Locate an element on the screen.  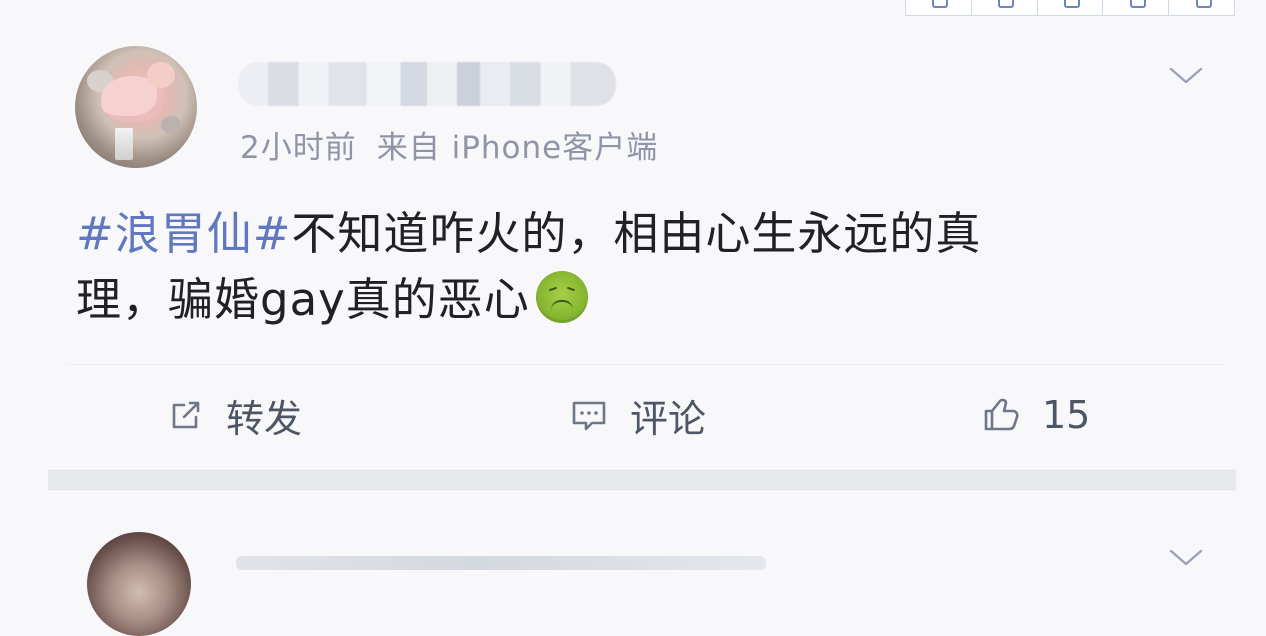
emoji-mouth is located at coordinates (561, 305).